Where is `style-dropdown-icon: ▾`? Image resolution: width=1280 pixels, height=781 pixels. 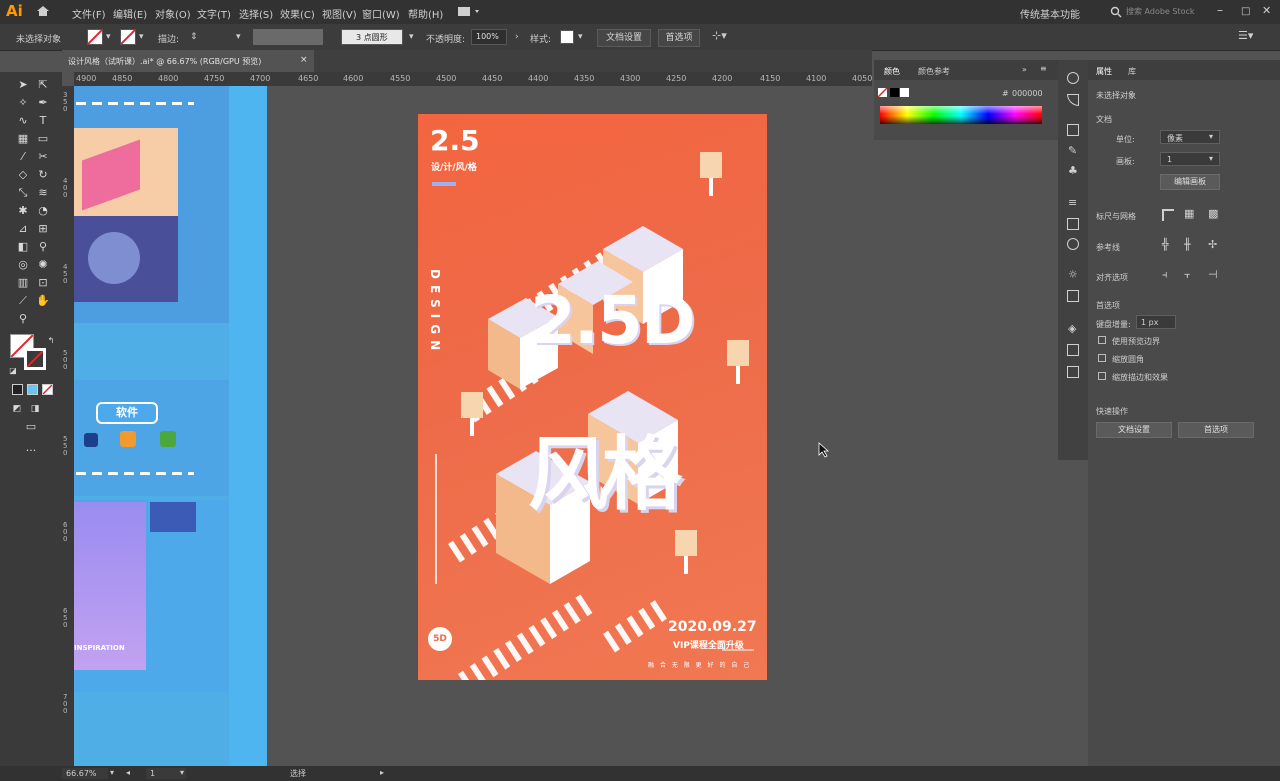 style-dropdown-icon: ▾ is located at coordinates (580, 37).